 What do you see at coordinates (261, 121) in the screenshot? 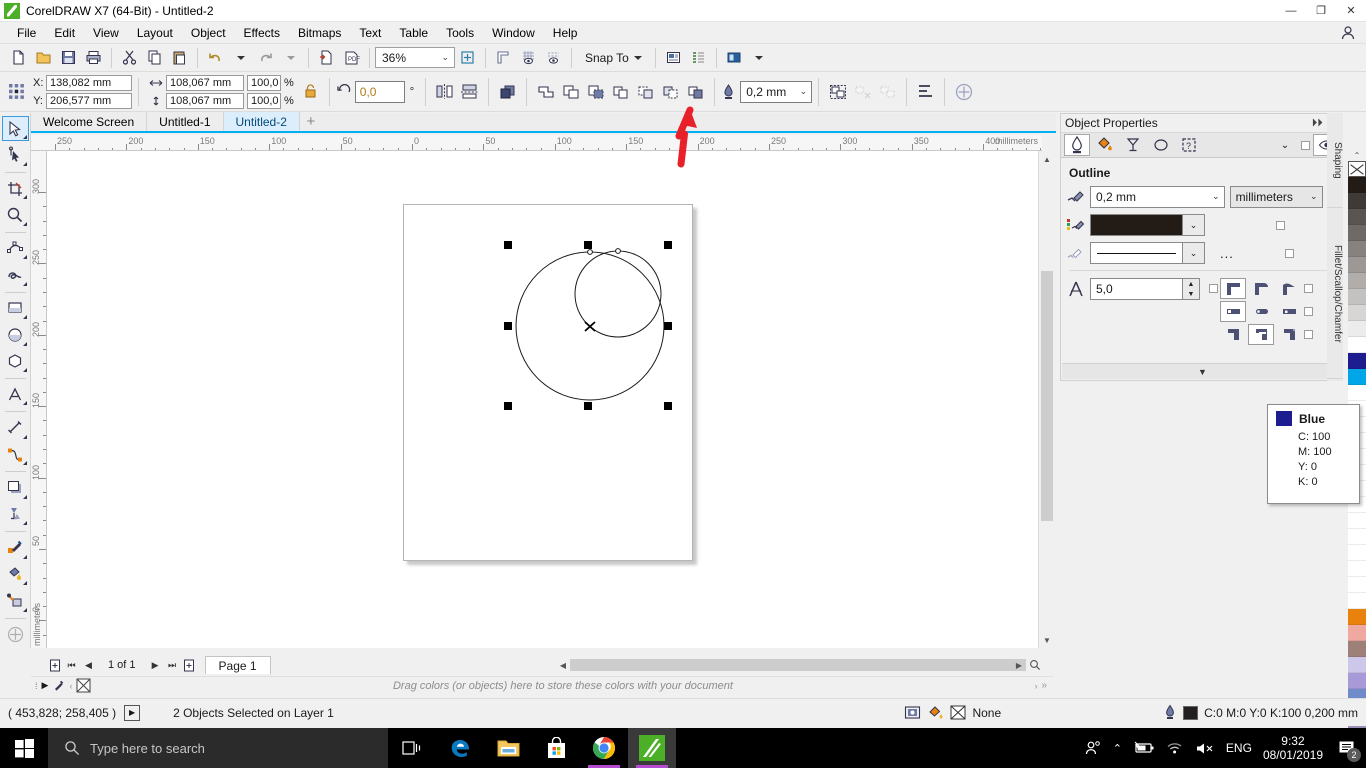
I see `document-tab-untitled-2: Untitled-2` at bounding box center [261, 121].